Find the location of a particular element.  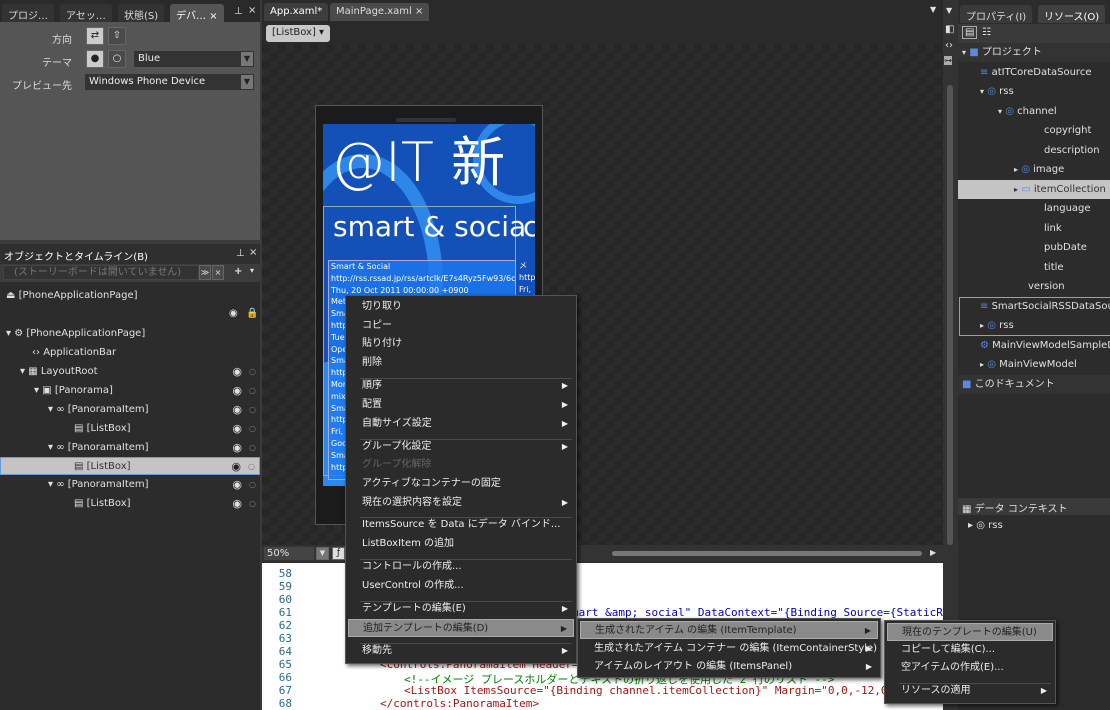

tree-item: ▾ ⚙ [PhoneApplicationPage] is located at coordinates (130, 334).